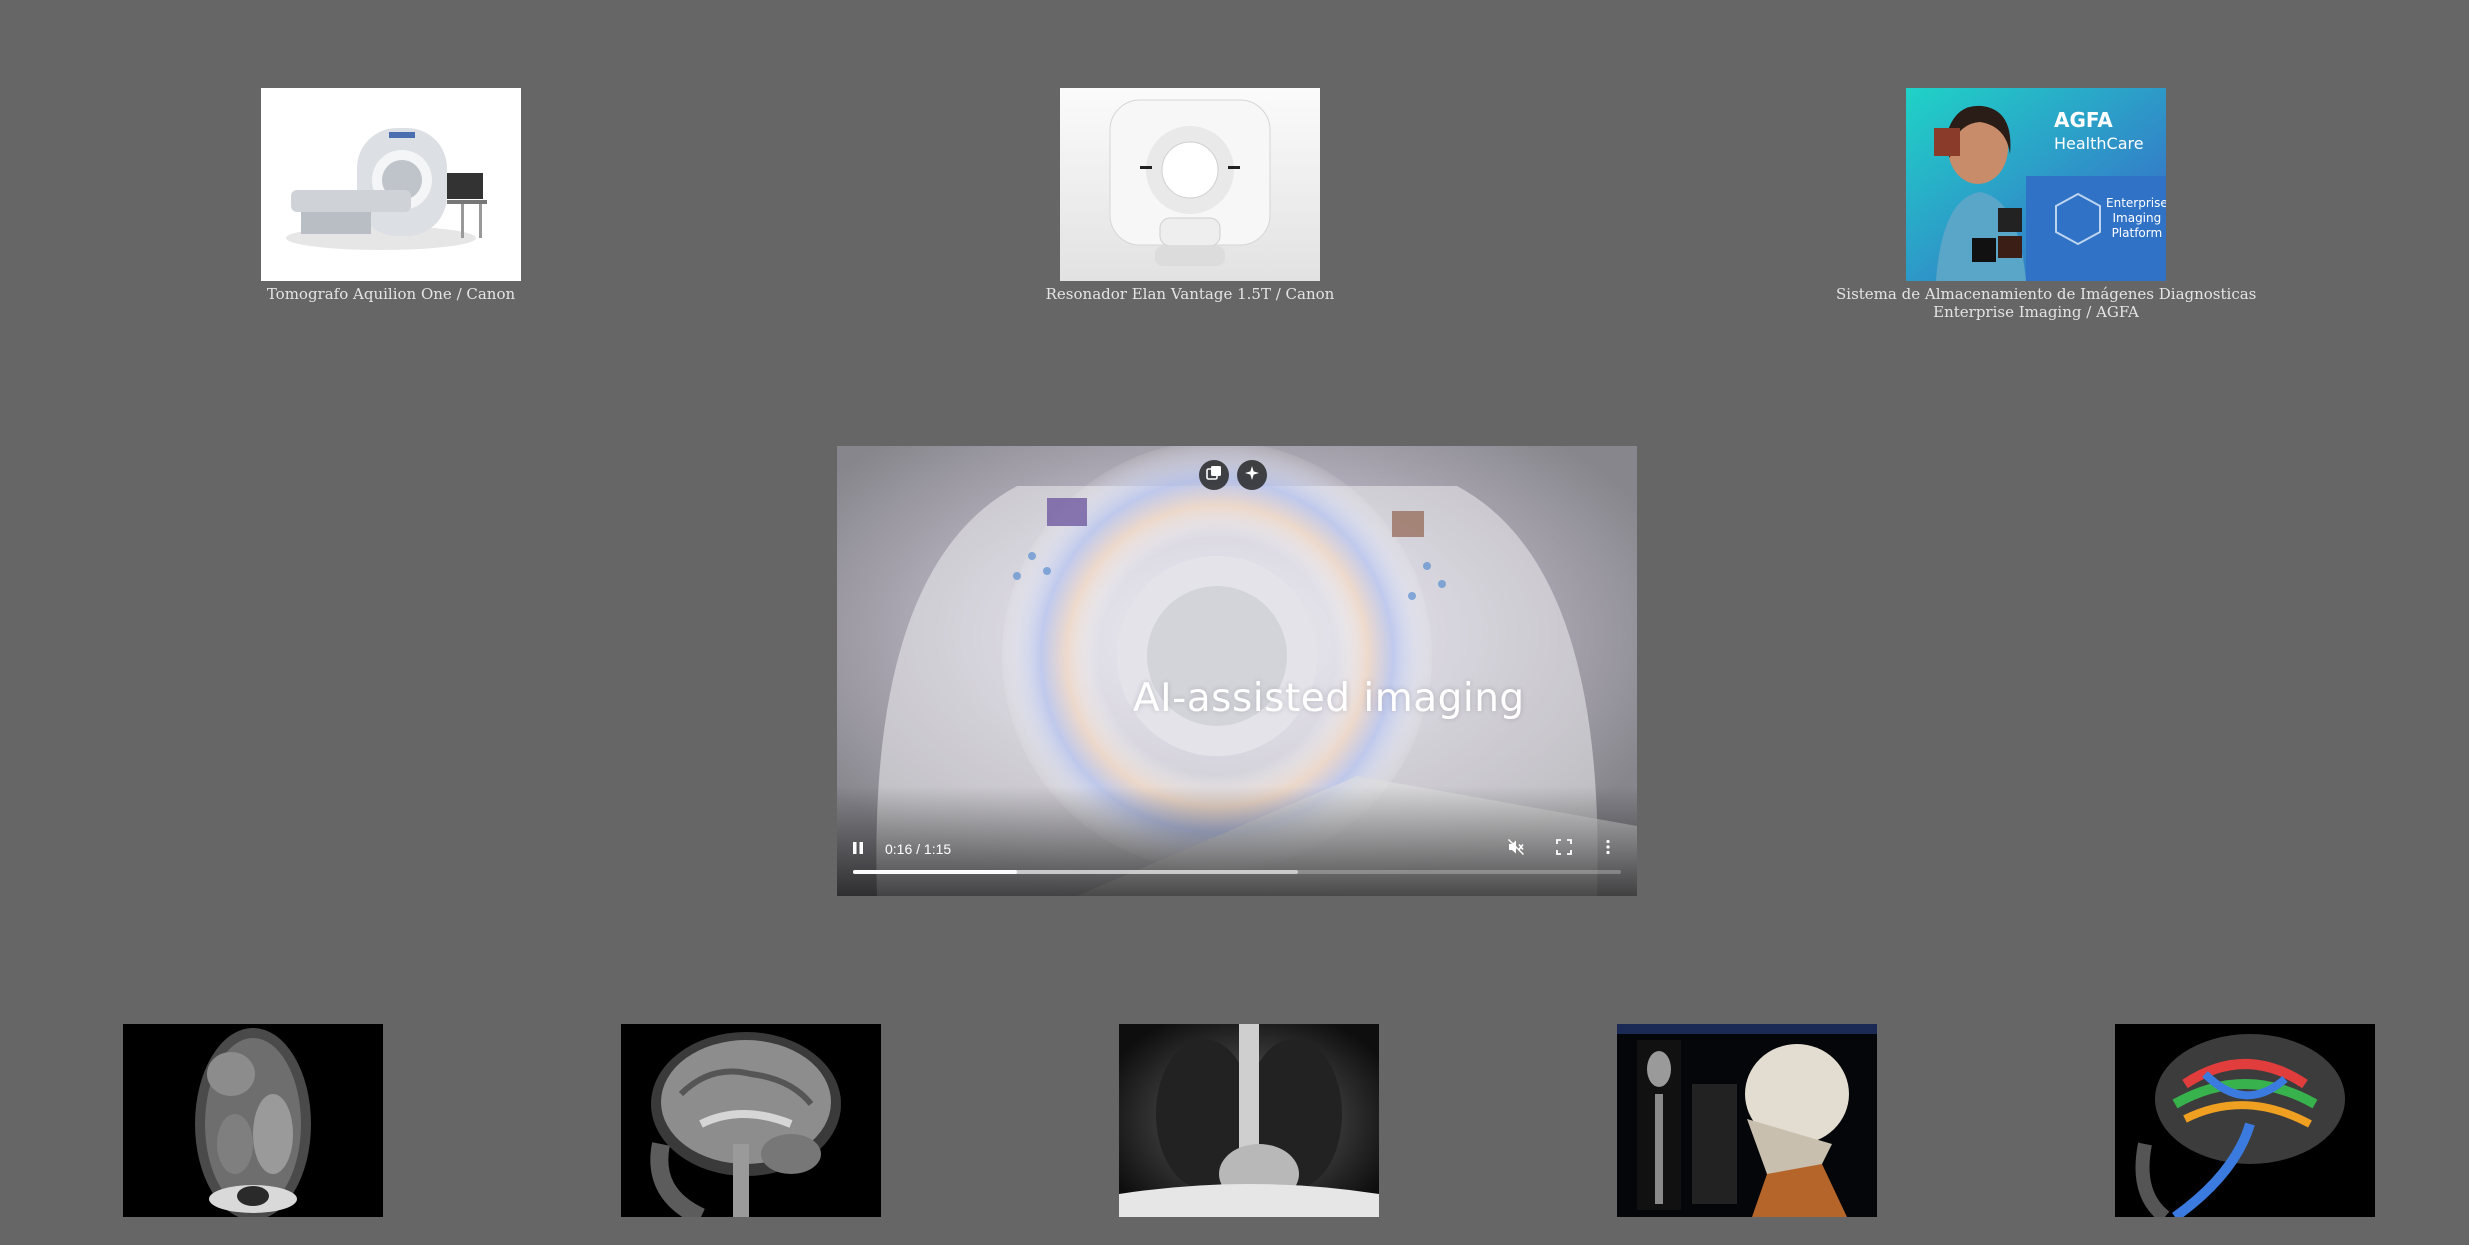 Image resolution: width=2469 pixels, height=1245 pixels. I want to click on picture-in-picture-button, so click(1214, 475).